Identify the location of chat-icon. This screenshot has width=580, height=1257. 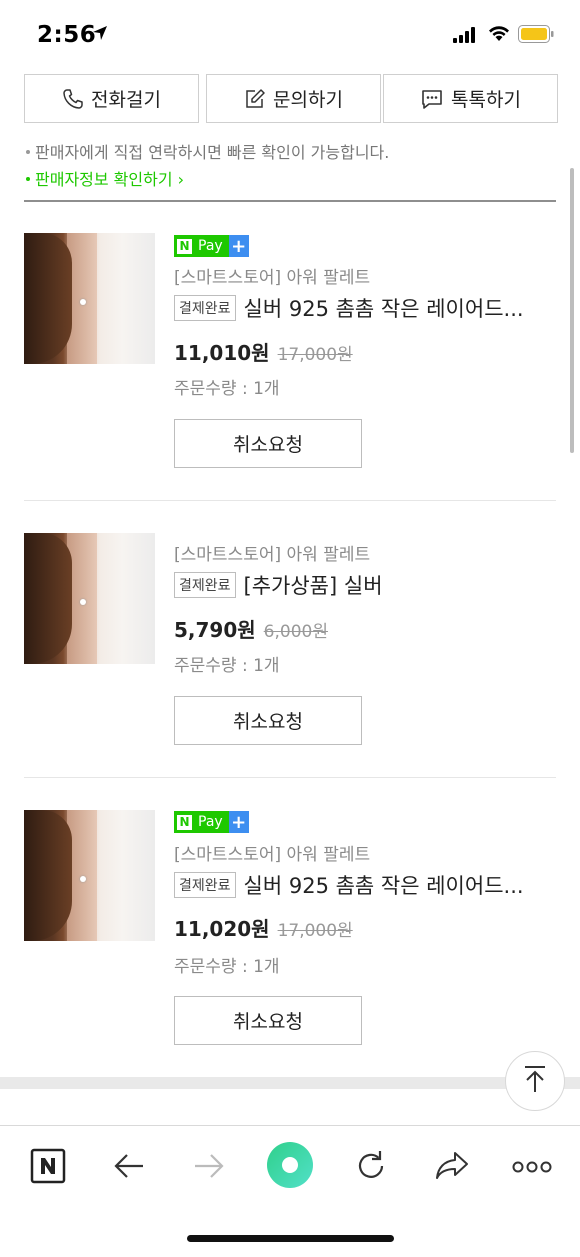
(432, 99).